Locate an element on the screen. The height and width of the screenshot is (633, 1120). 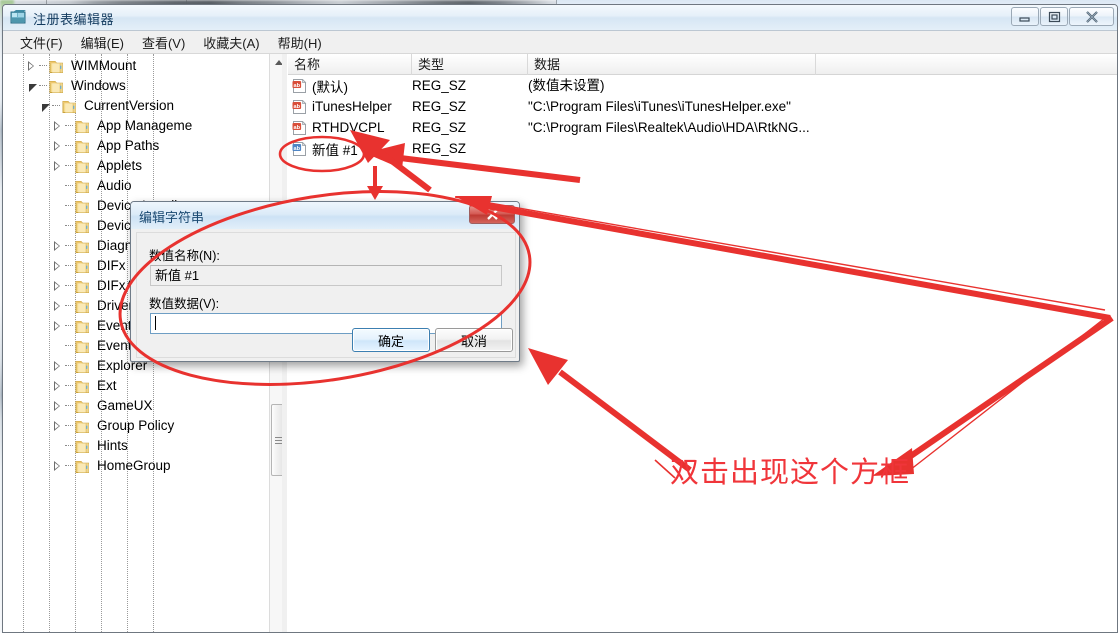
tree-item-applets: Applets is located at coordinates (151, 166).